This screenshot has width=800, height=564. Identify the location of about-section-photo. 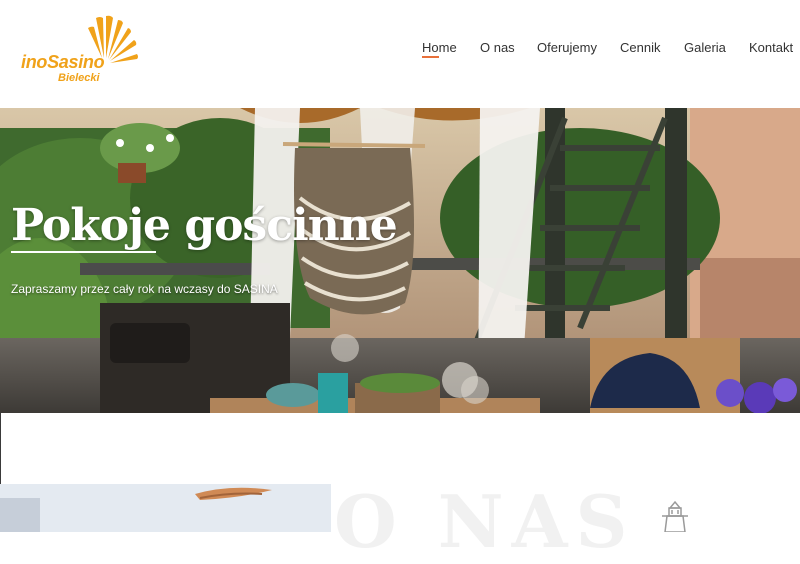
(165, 508).